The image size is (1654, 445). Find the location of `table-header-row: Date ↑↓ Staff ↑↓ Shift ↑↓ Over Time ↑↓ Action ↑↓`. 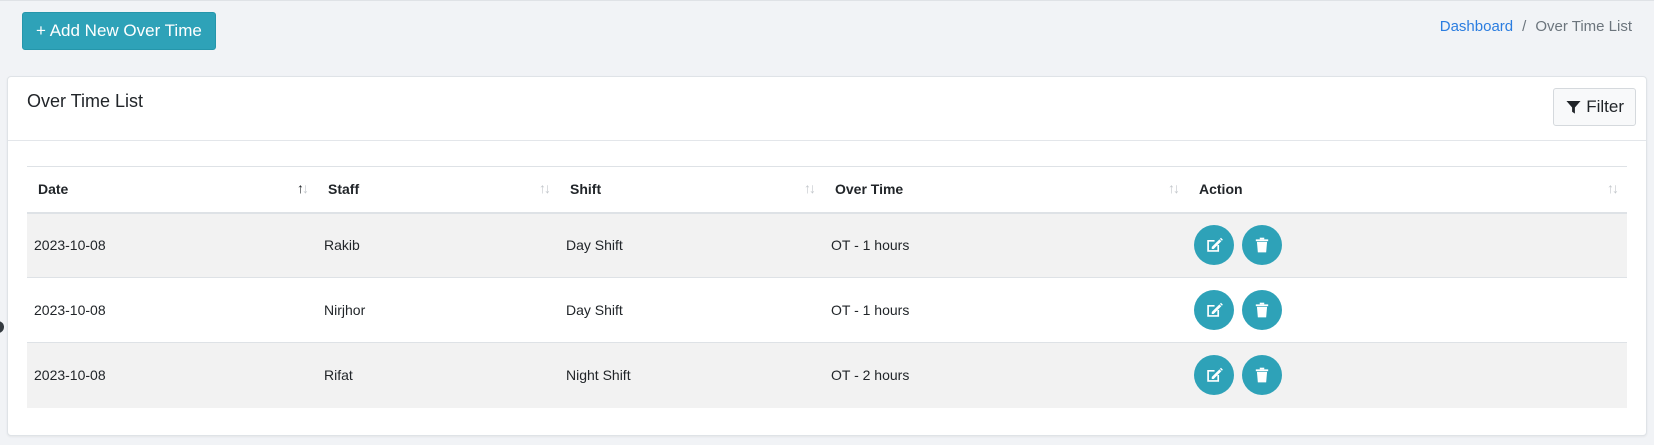

table-header-row: Date ↑↓ Staff ↑↓ Shift ↑↓ Over Time ↑↓ Action ↑↓ is located at coordinates (827, 189).